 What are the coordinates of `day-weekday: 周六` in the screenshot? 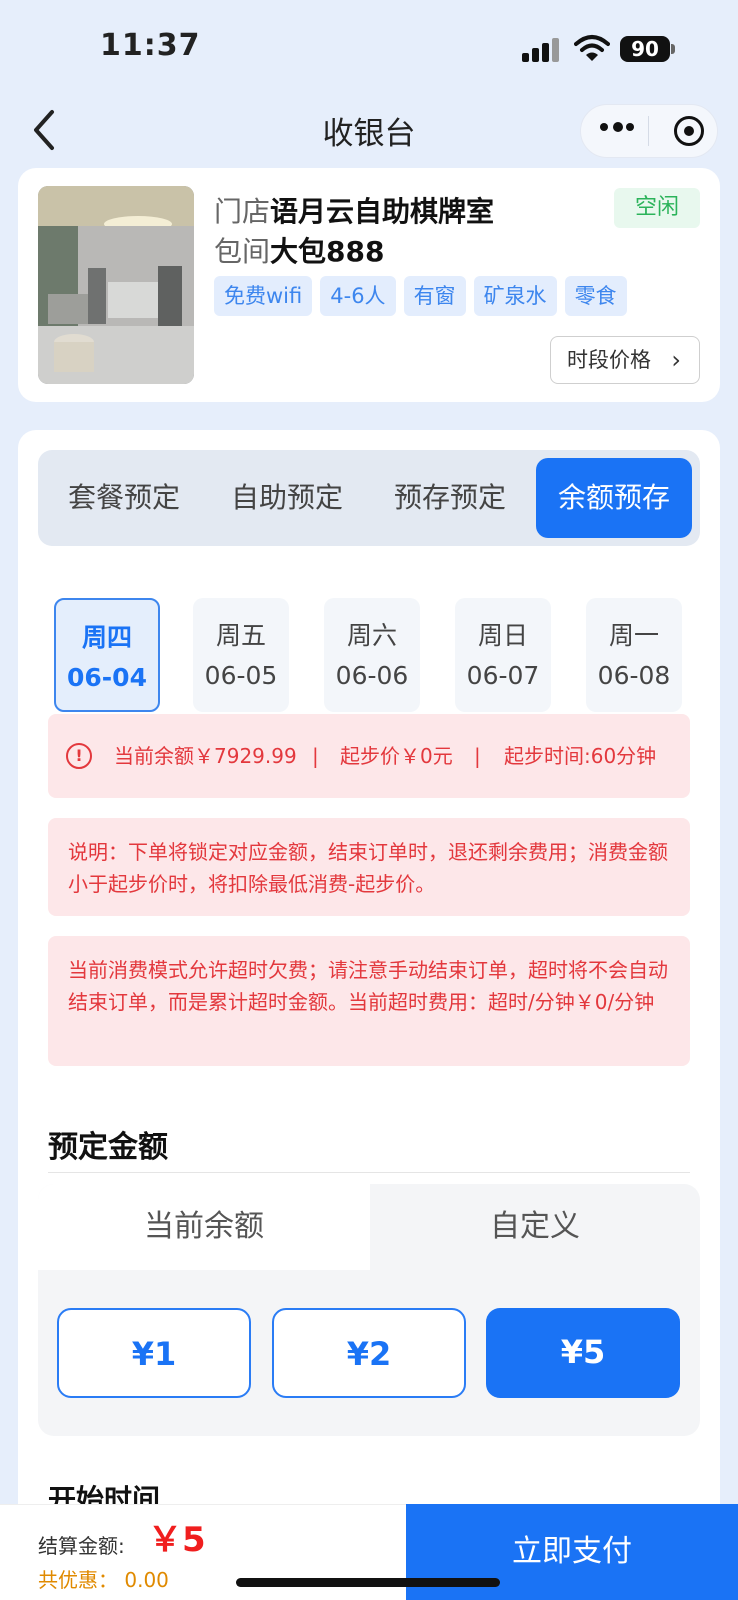 It's located at (371, 635).